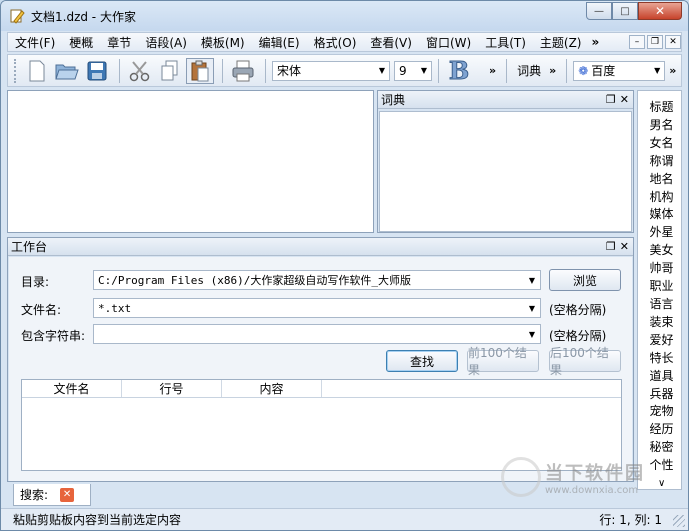  I want to click on dict-overflow-chevron: », so click(552, 70).